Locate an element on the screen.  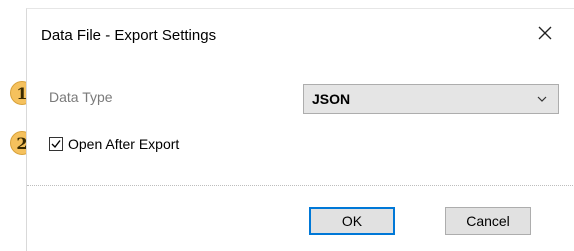
checkmark-icon is located at coordinates (56, 144).